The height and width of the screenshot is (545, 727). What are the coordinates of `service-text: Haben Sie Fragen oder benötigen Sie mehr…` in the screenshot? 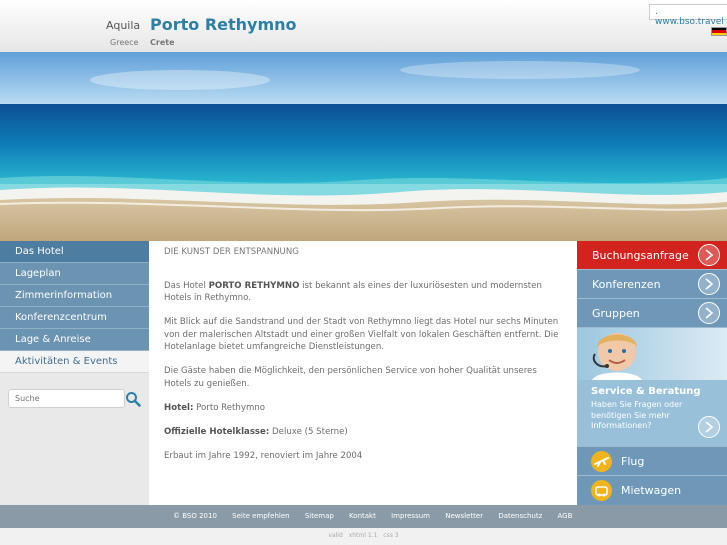 It's located at (637, 415).